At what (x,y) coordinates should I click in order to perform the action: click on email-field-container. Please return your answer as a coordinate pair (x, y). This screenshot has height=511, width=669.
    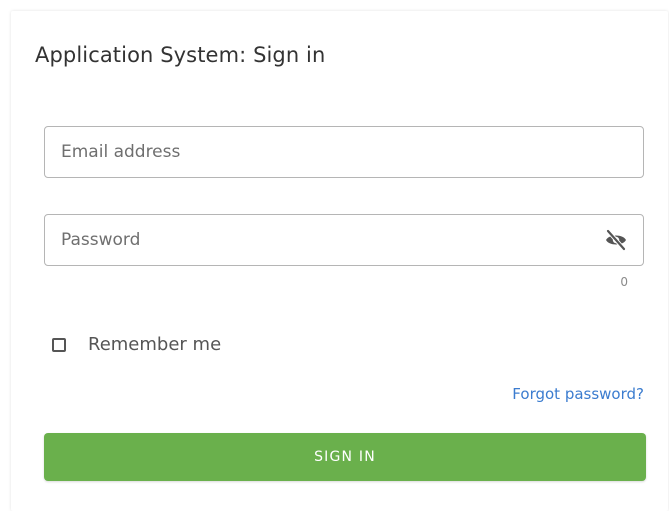
    Looking at the image, I should click on (344, 152).